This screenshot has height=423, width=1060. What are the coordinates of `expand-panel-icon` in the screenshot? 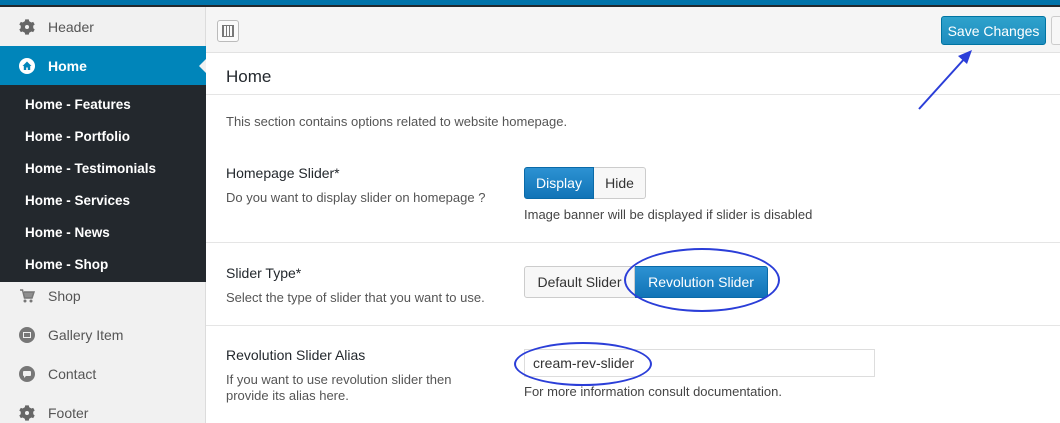 It's located at (228, 31).